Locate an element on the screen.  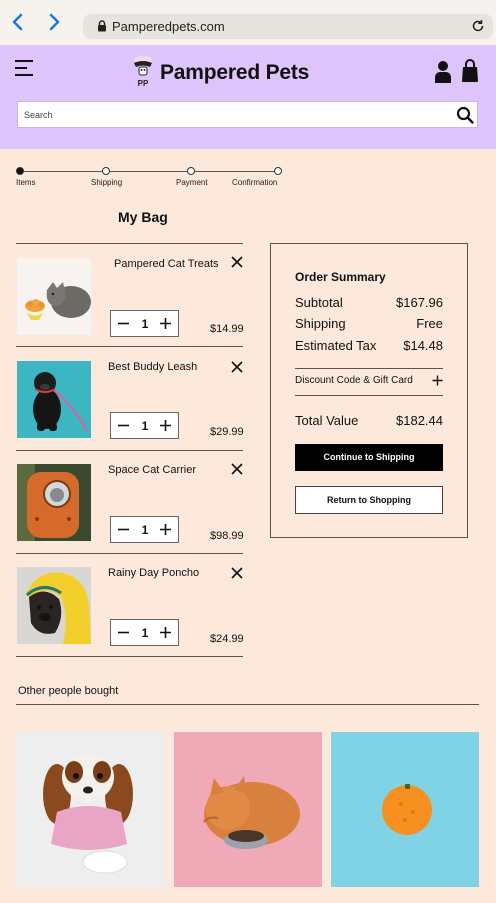
section-title: Other people bought is located at coordinates (68, 691).